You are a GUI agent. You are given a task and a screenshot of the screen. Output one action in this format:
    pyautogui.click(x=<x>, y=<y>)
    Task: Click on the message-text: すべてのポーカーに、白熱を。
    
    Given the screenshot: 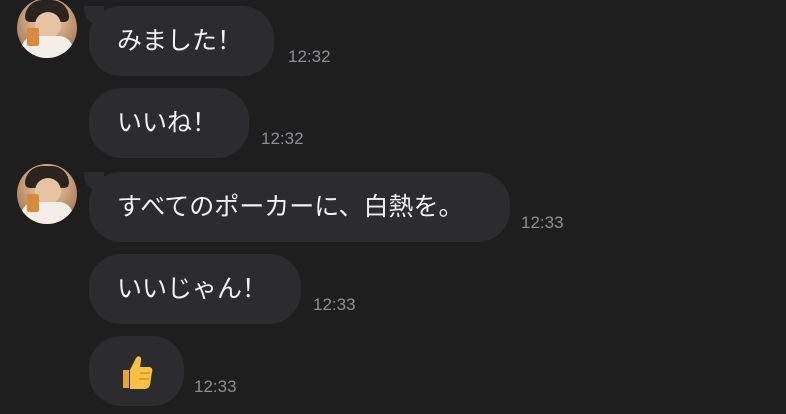 What is the action you would take?
    pyautogui.click(x=290, y=206)
    